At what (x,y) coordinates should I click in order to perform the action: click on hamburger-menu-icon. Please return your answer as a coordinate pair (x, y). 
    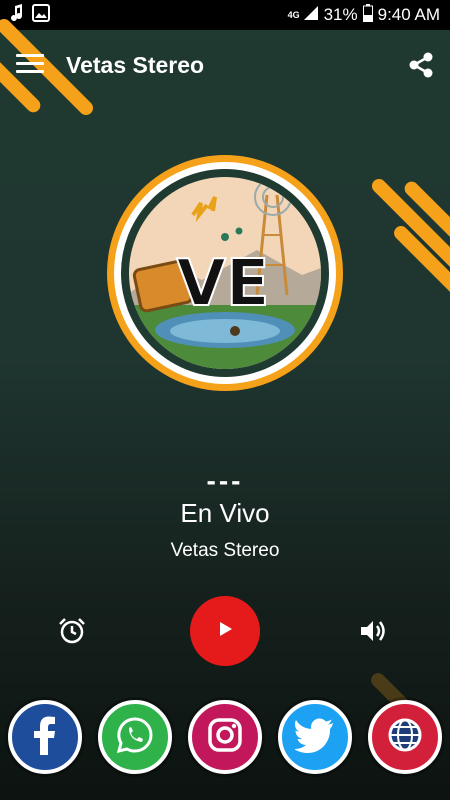
    Looking at the image, I should click on (30, 66).